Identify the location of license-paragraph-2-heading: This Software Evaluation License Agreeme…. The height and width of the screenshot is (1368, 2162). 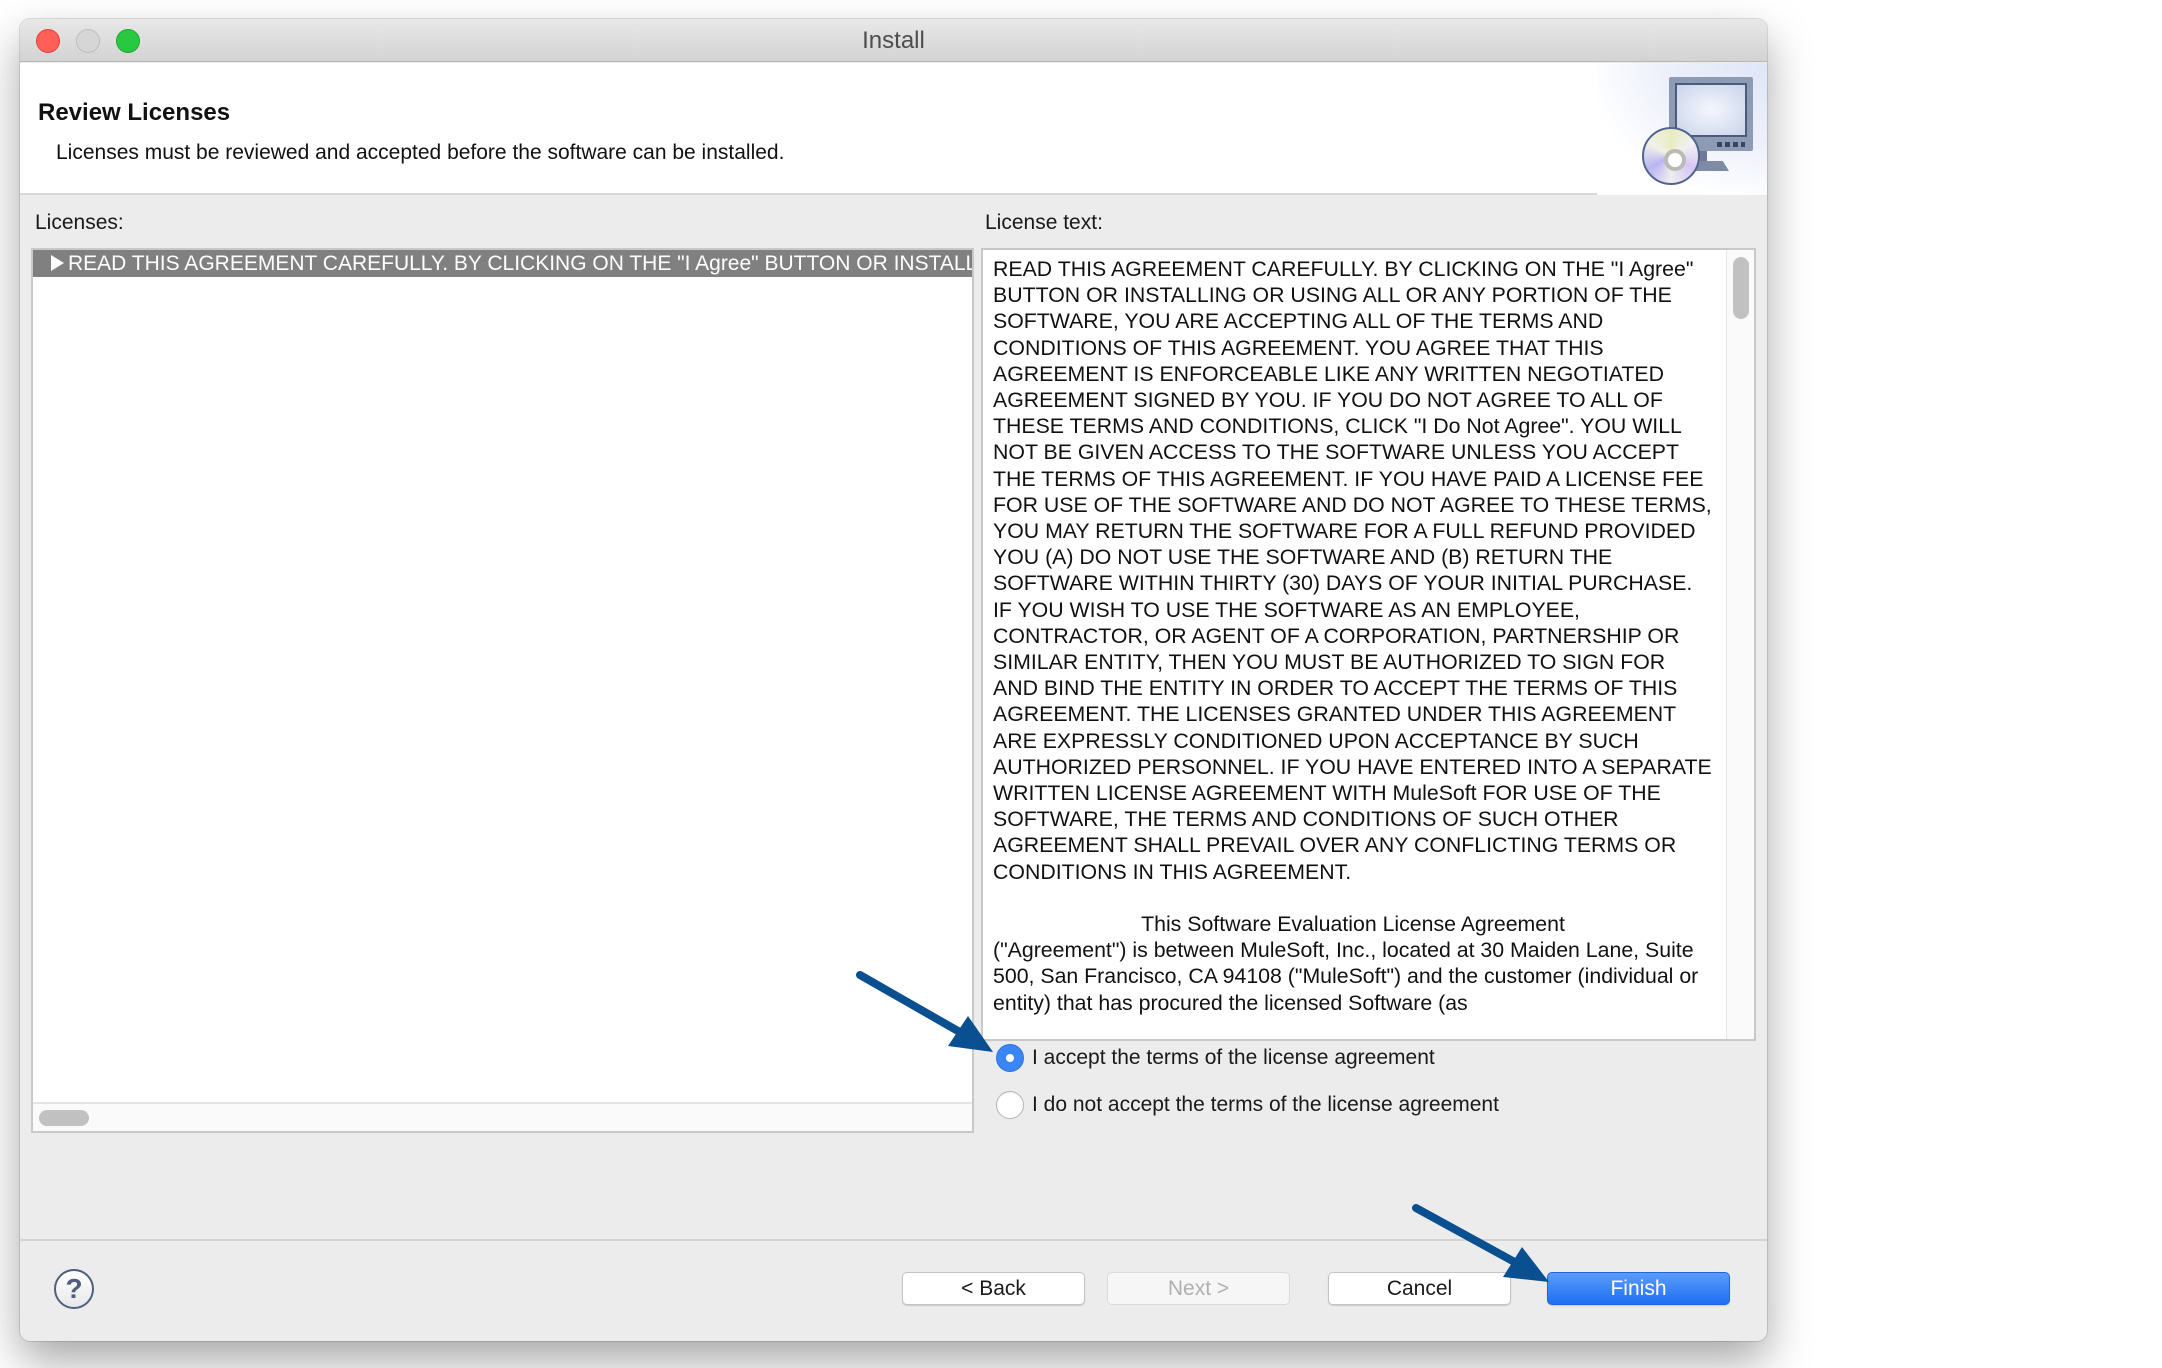
(1353, 924).